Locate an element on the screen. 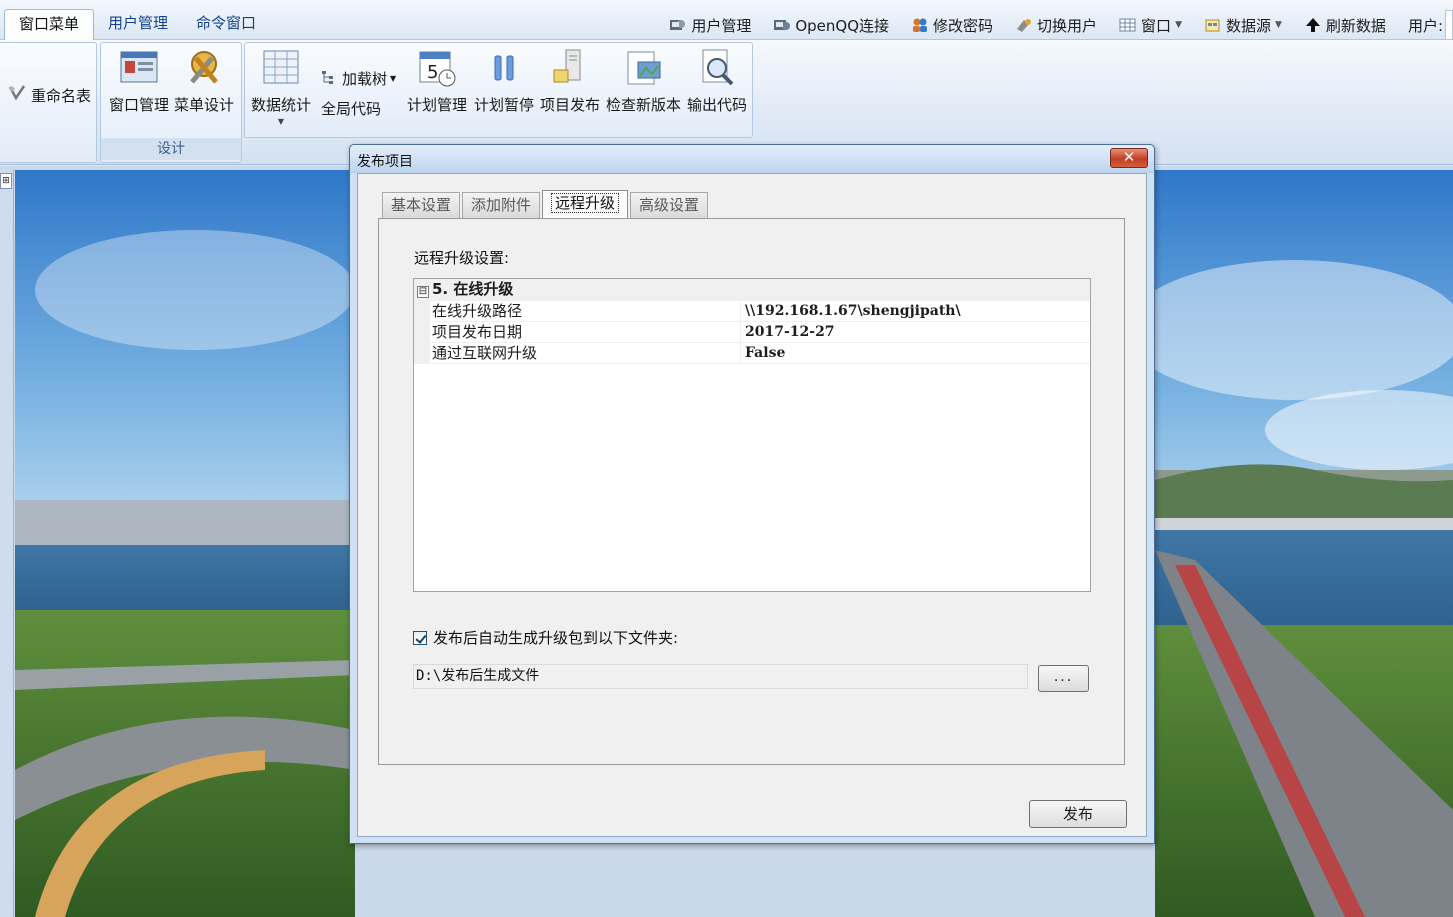 The image size is (1453, 917). ribbon-group-tools: 数据统计 ▼ 加载树 ▼ 全局代码 5 计划管理 计划暂停 项目发布 检查新版本 is located at coordinates (498, 90).